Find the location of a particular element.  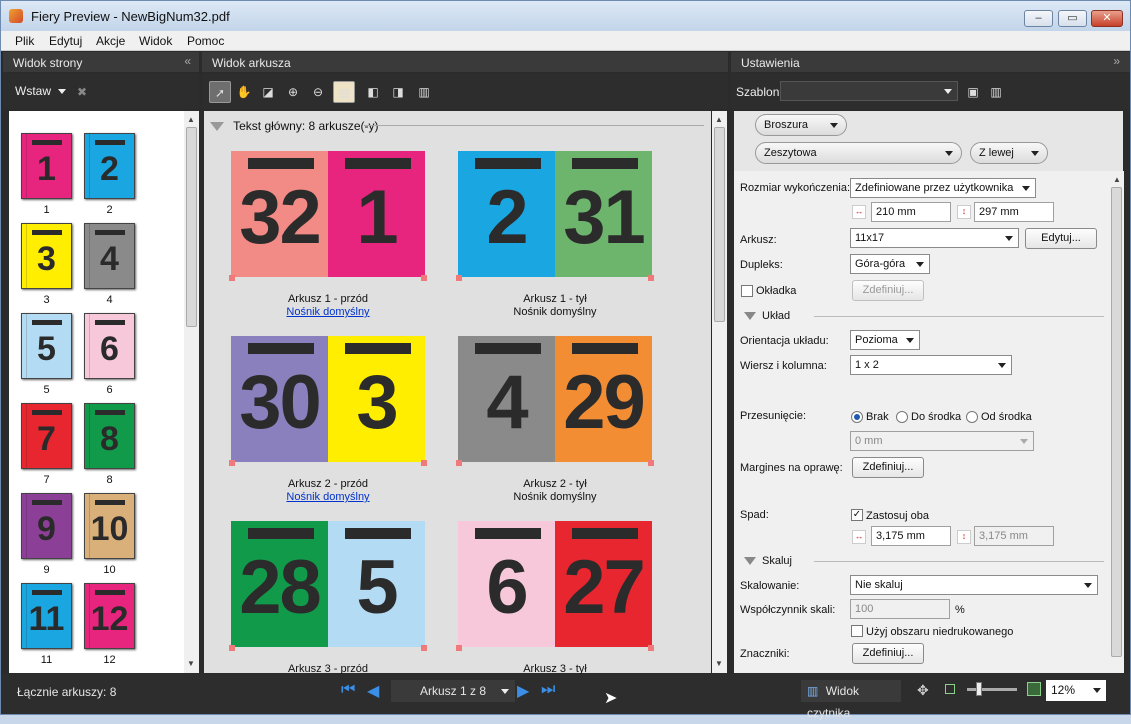

duplex-dropdown: Góra-góra is located at coordinates (890, 264).